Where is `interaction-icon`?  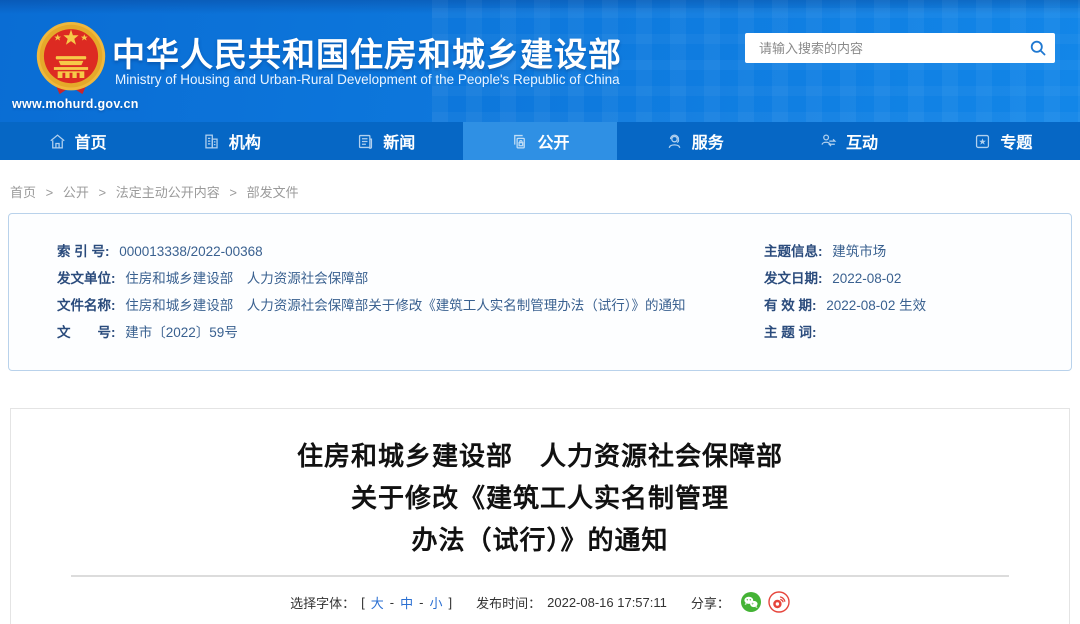 interaction-icon is located at coordinates (829, 140).